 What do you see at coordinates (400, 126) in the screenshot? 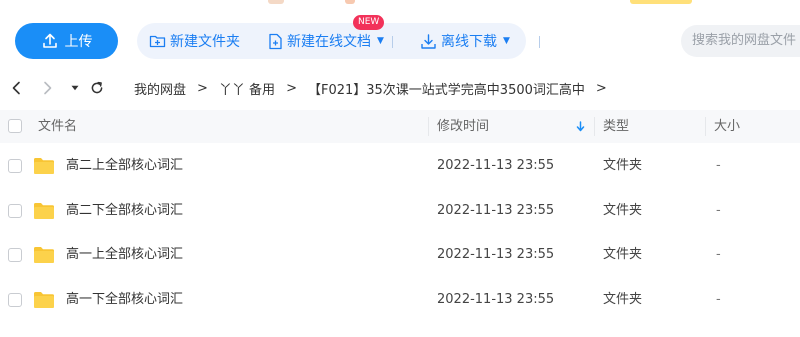
I see `table-header: 文件名 修改时间 类型 大小` at bounding box center [400, 126].